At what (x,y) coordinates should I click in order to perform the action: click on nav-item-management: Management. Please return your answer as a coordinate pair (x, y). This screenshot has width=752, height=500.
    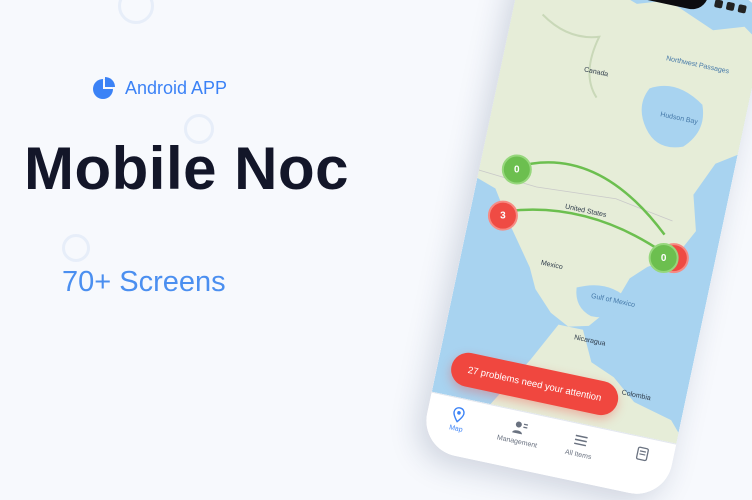
    Looking at the image, I should click on (516, 444).